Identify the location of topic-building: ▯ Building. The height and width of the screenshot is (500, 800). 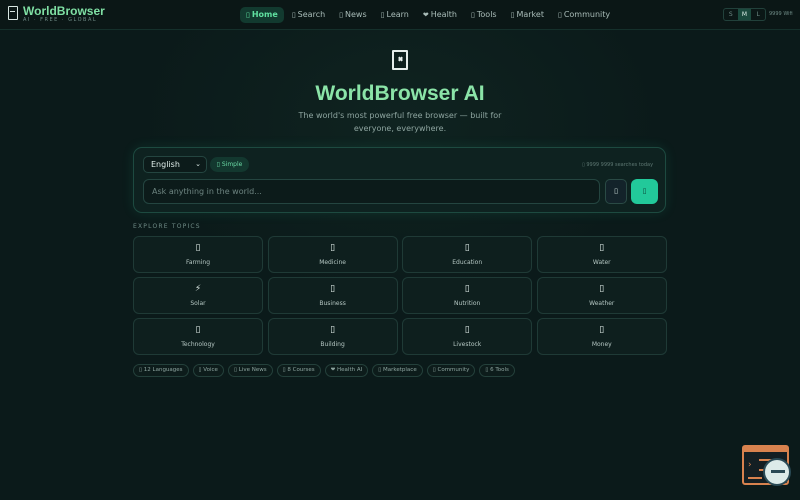
(332, 336).